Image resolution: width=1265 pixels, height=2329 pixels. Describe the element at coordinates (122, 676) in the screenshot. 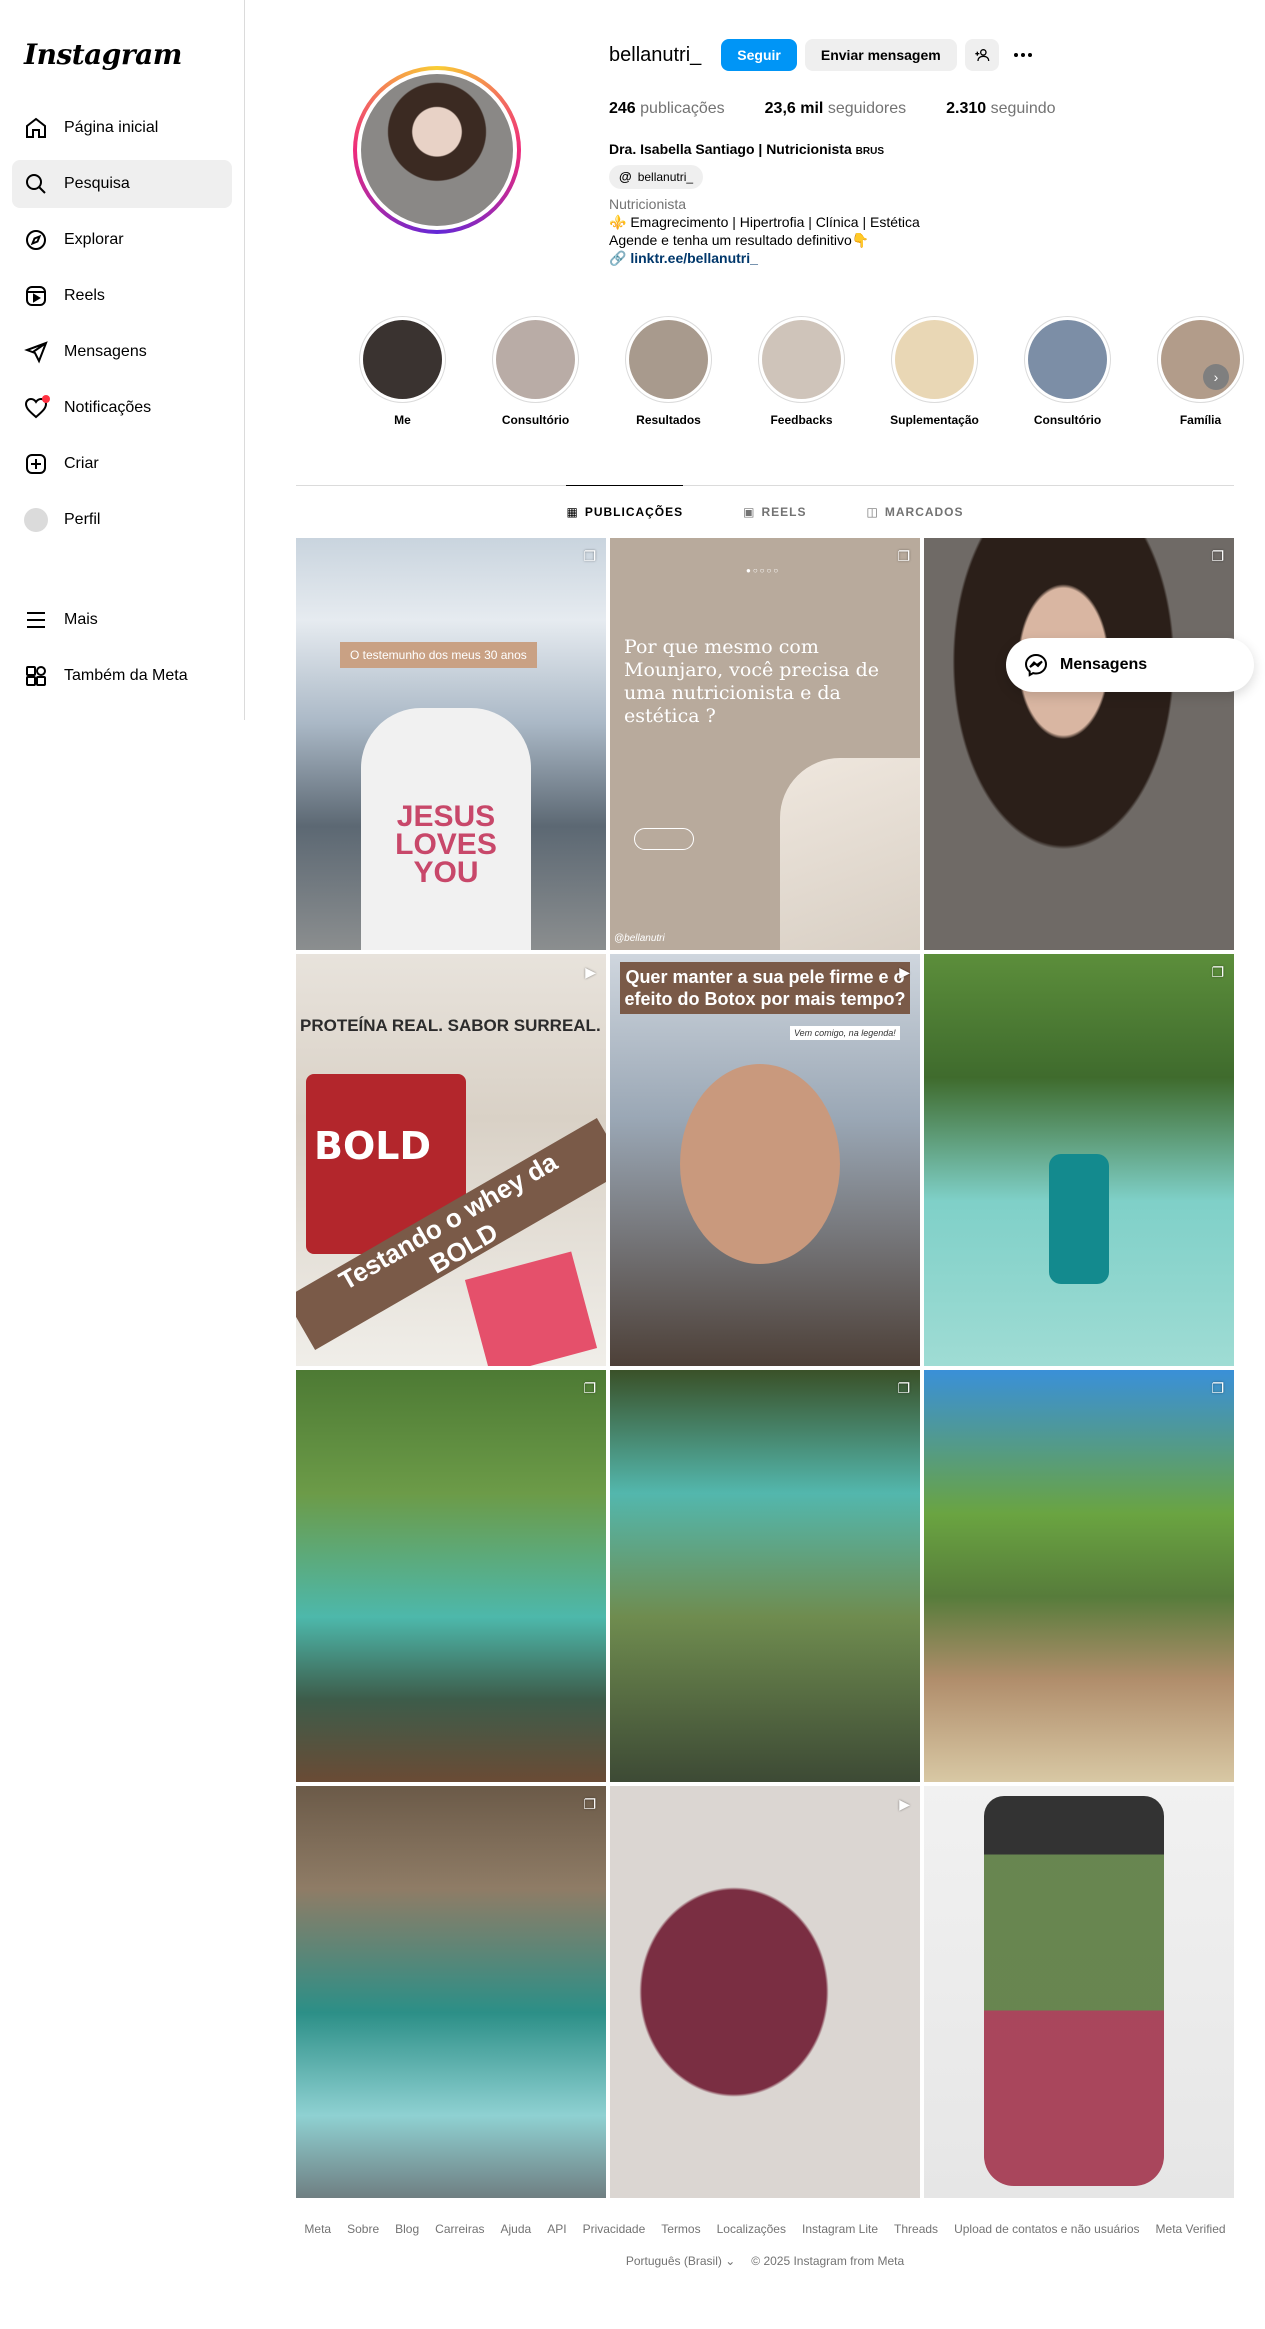

I see `sidebar-item-meta: Também da Meta` at that location.